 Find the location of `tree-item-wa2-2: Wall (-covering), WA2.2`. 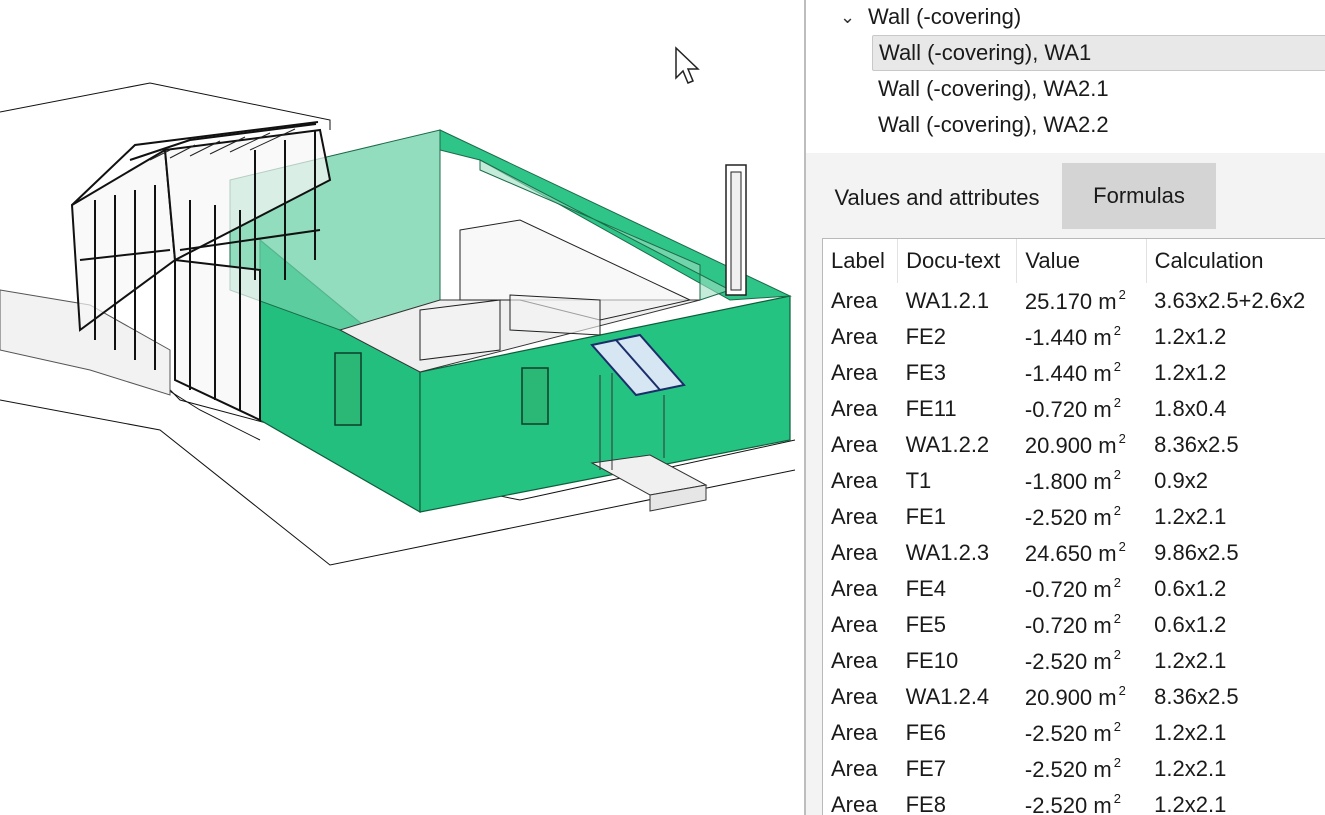

tree-item-wa2-2: Wall (-covering), WA2.2 is located at coordinates (1098, 125).